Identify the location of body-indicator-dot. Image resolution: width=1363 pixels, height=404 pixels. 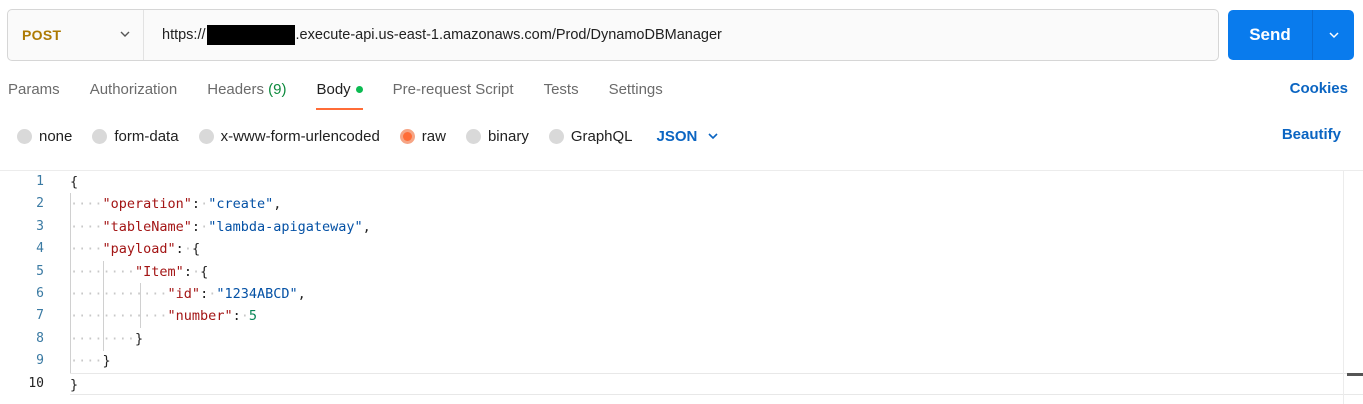
(359, 89).